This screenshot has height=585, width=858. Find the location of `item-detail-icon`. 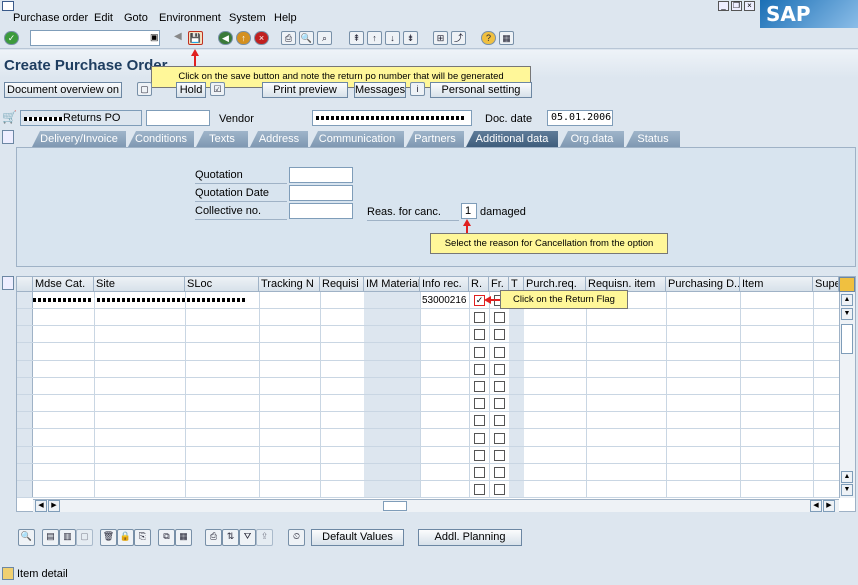

item-detail-icon is located at coordinates (8, 573).